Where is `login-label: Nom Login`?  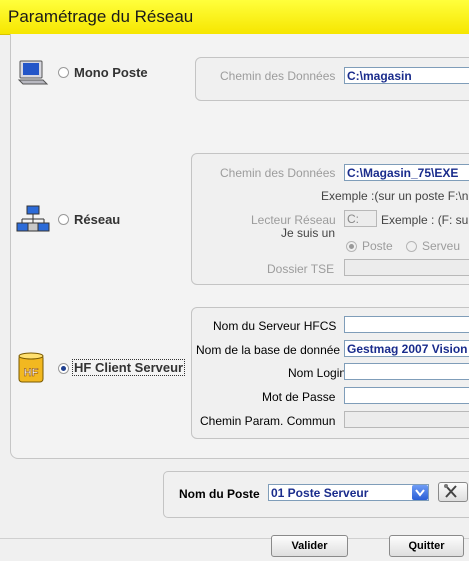 login-label: Nom Login is located at coordinates (317, 373).